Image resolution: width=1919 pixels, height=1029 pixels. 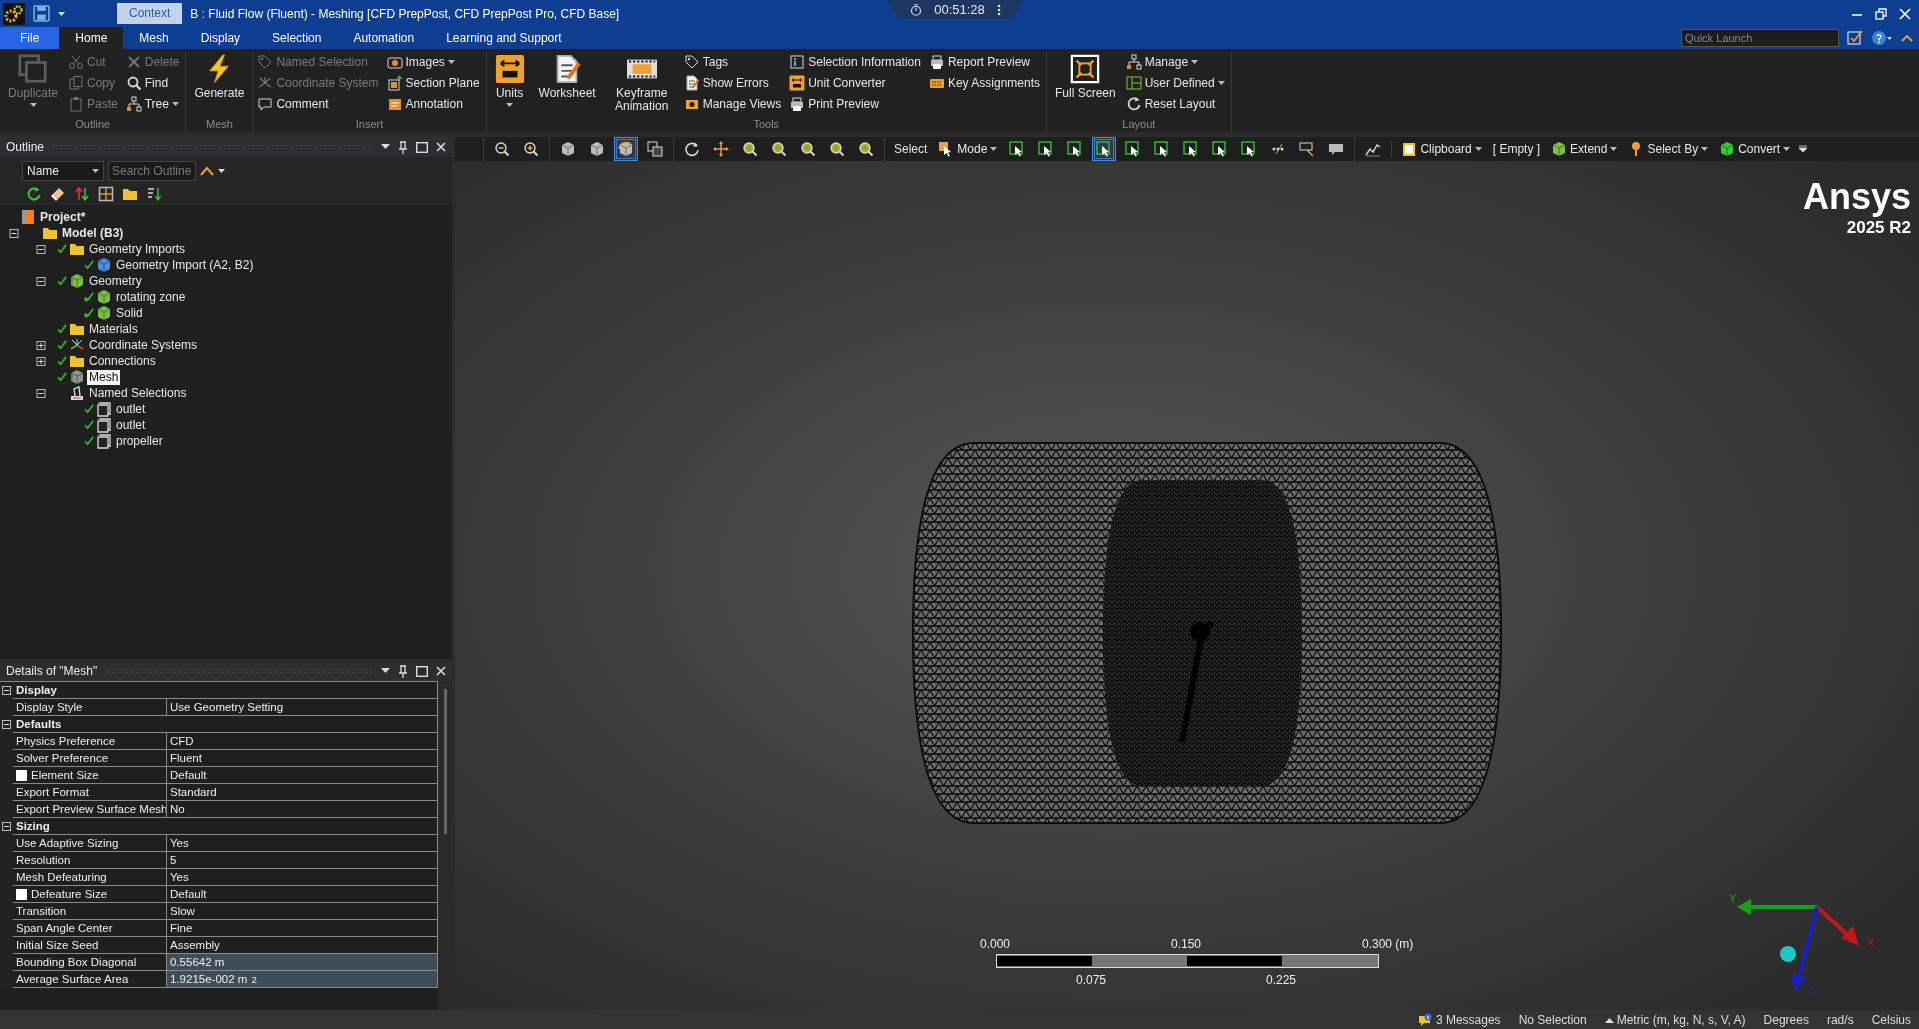 I want to click on unit-system-button: Metric (m, kg, N, s, V, A), so click(x=1675, y=1019).